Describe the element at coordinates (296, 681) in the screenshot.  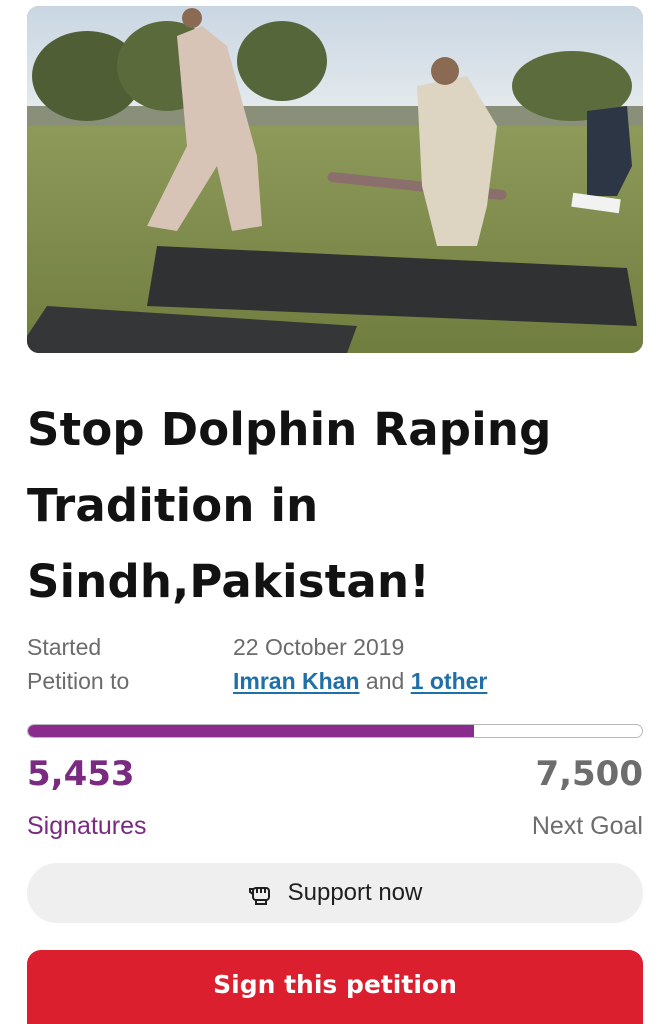
I see `target-link-imran-khan: Imran Khan` at that location.